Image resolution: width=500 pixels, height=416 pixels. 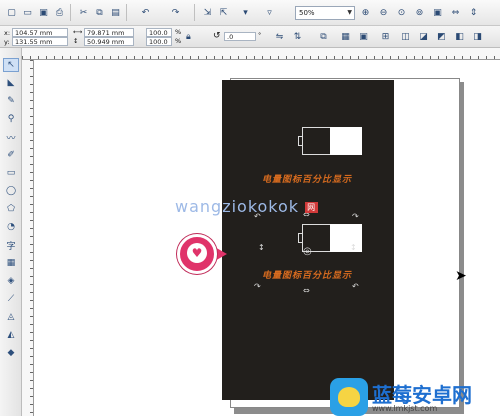 I want to click on shape-tool-icon: ◣, so click(x=11, y=83).